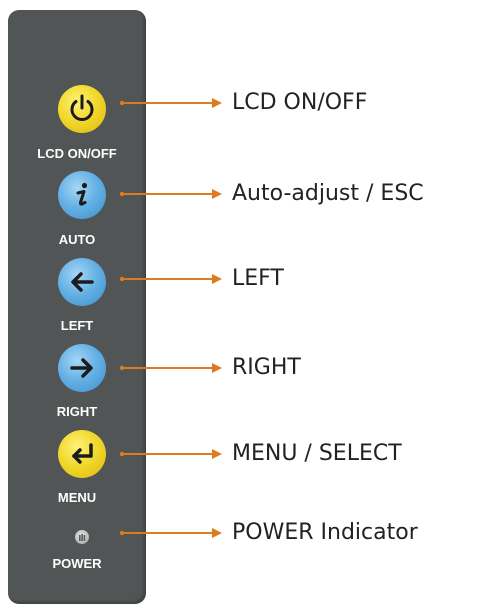 The height and width of the screenshot is (608, 496). I want to click on arrow-power-indicator, so click(170, 533).